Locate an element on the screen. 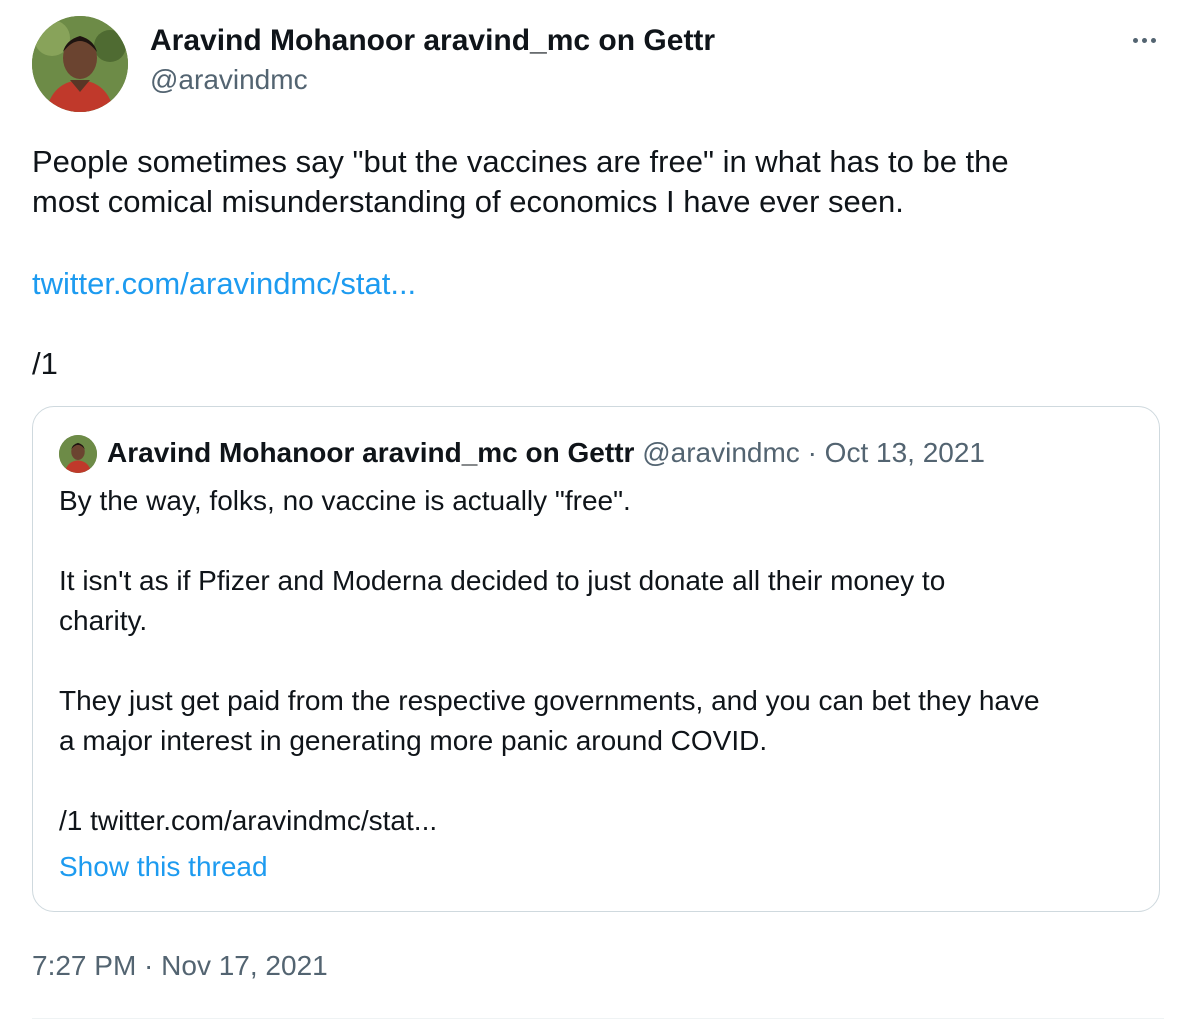 Image resolution: width=1180 pixels, height=1024 pixels. quoted-author-meta: @aravindmc · Oct 13, 2021 is located at coordinates (813, 452).